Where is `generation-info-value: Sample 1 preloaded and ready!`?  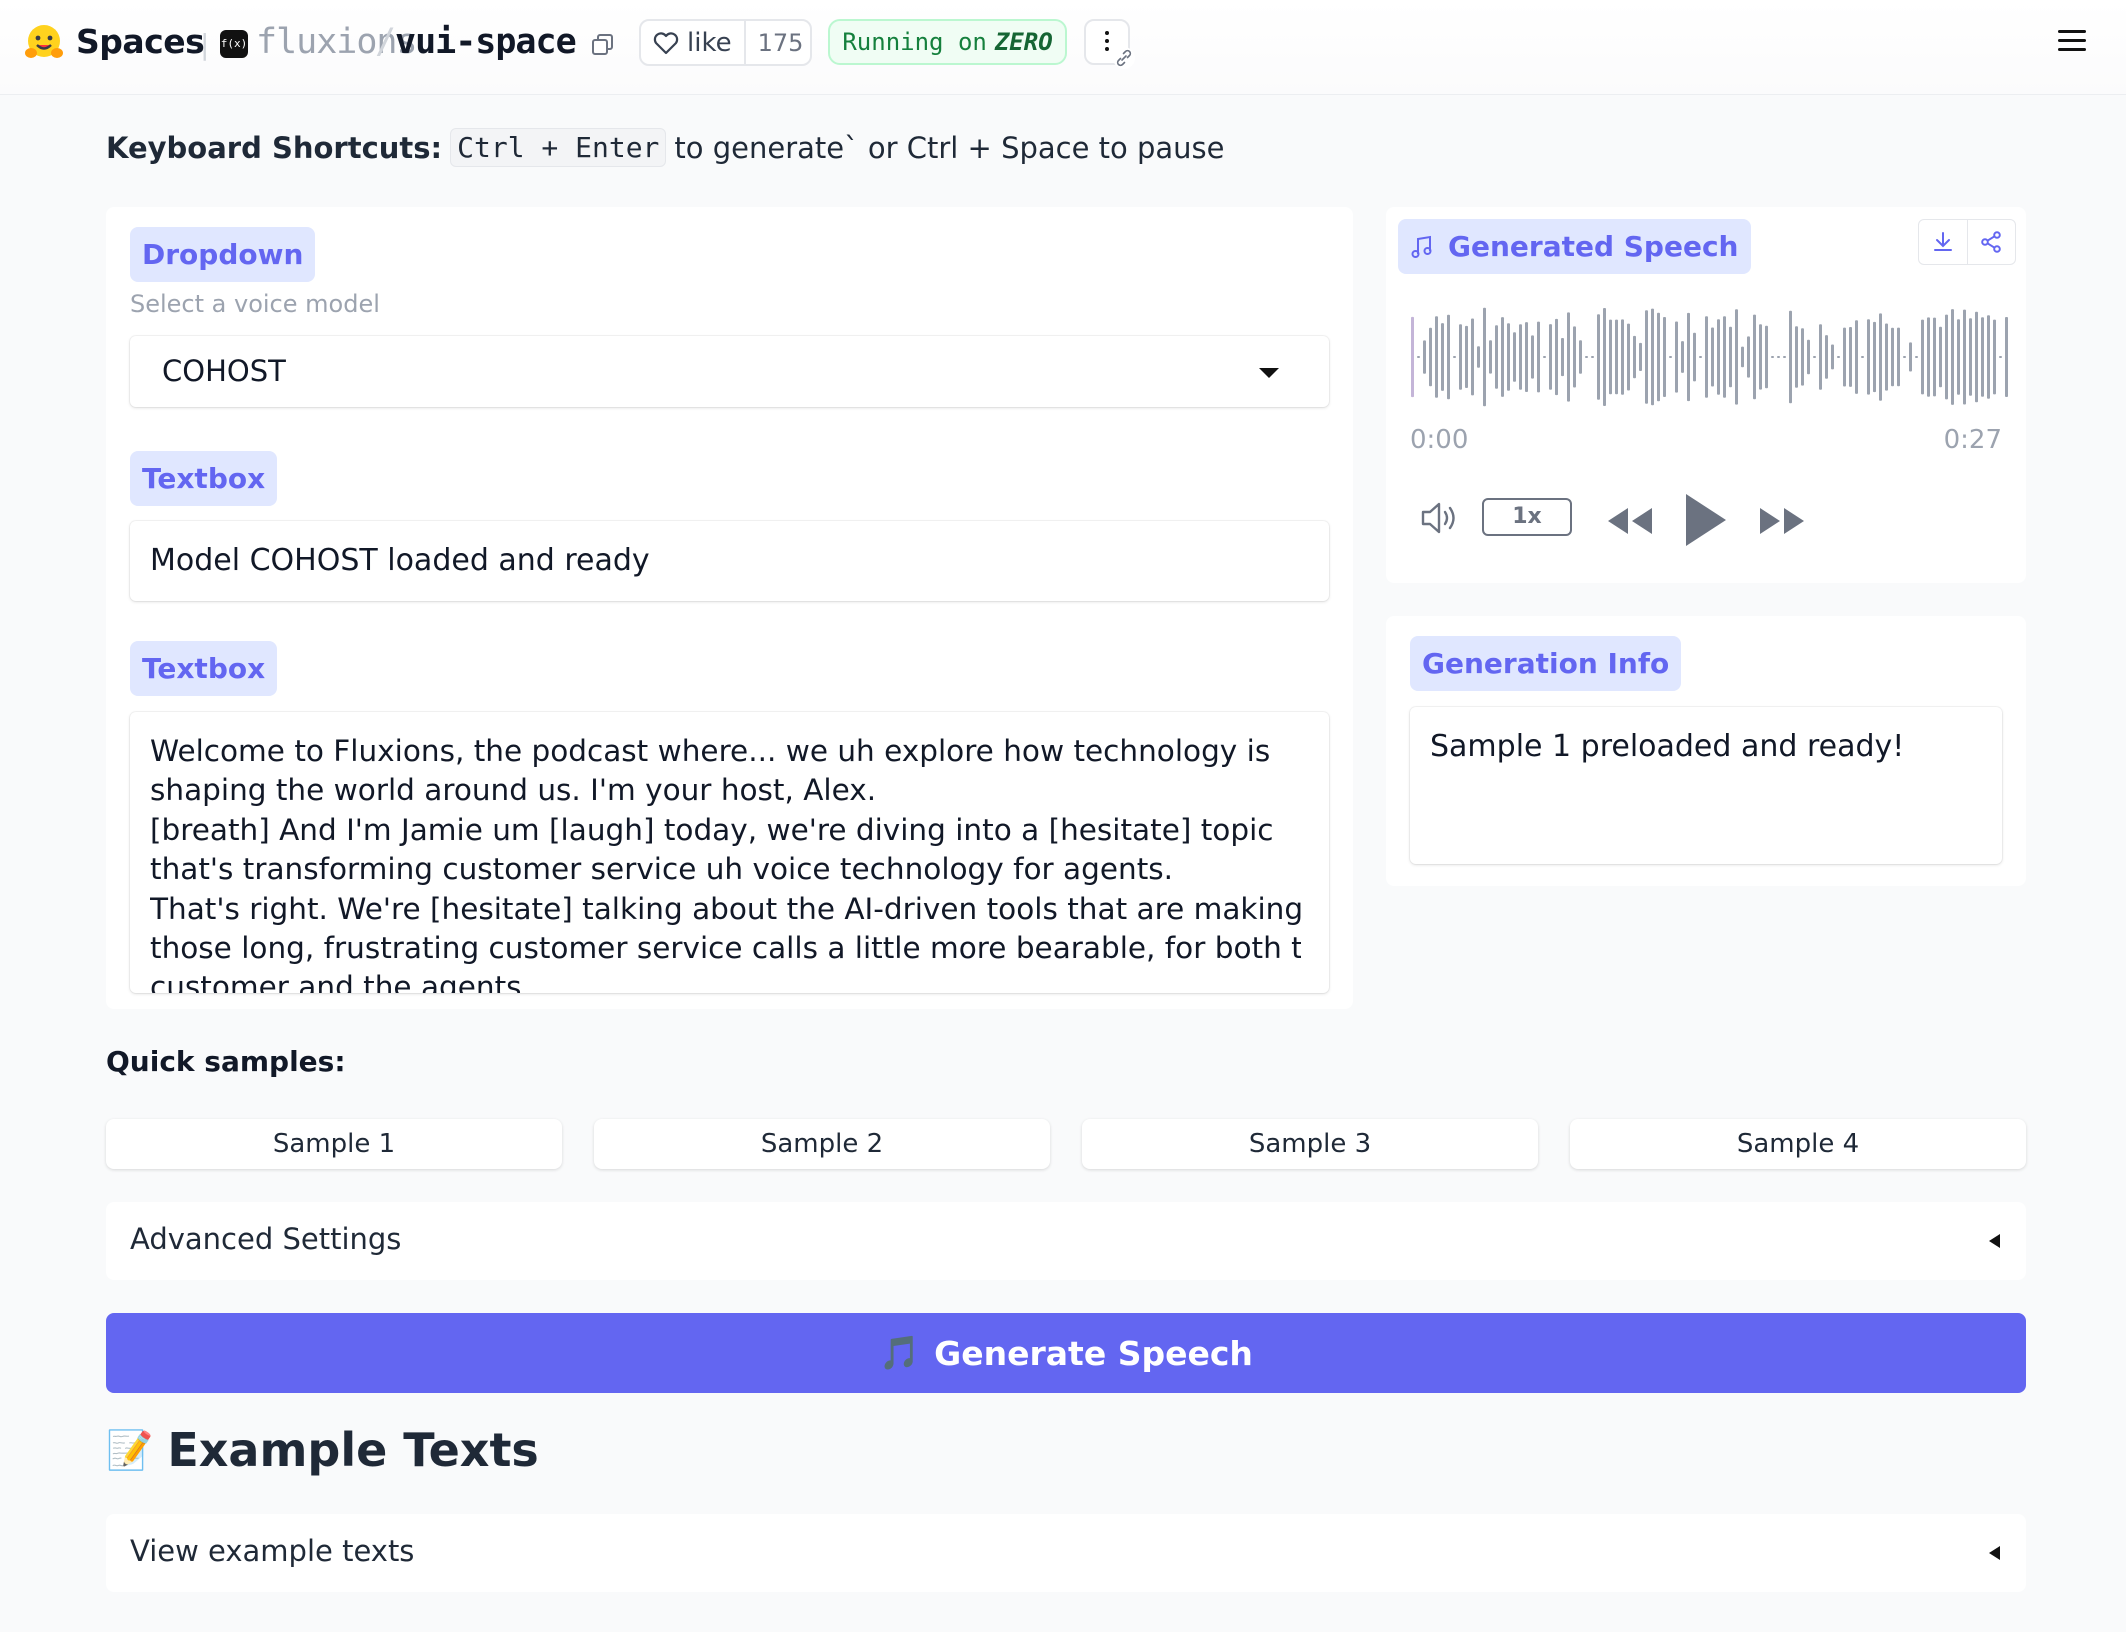 generation-info-value: Sample 1 preloaded and ready! is located at coordinates (1667, 746).